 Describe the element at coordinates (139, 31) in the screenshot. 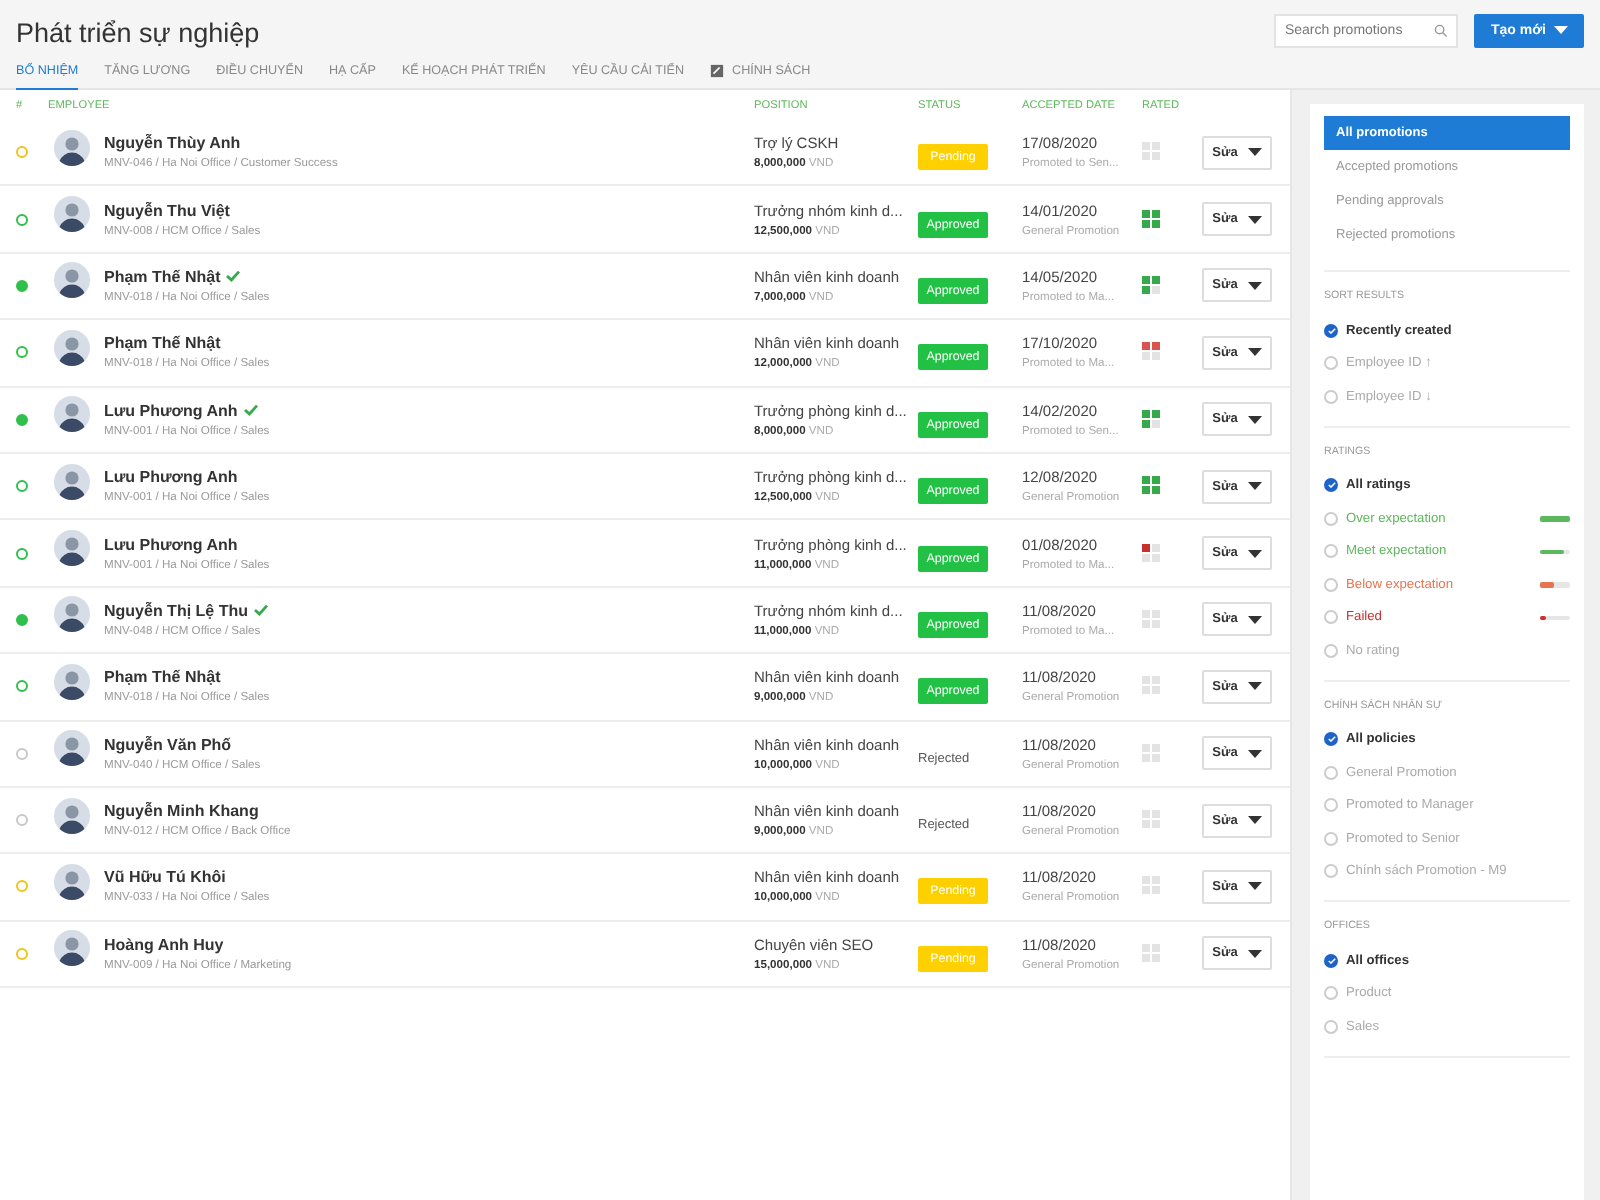

I see `page-title: Phát triển sự nghiệp` at that location.